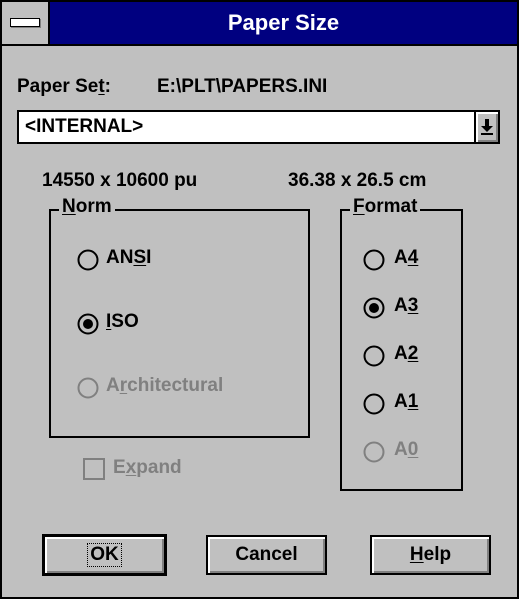 The image size is (519, 599). I want to click on a2-radio, so click(374, 356).